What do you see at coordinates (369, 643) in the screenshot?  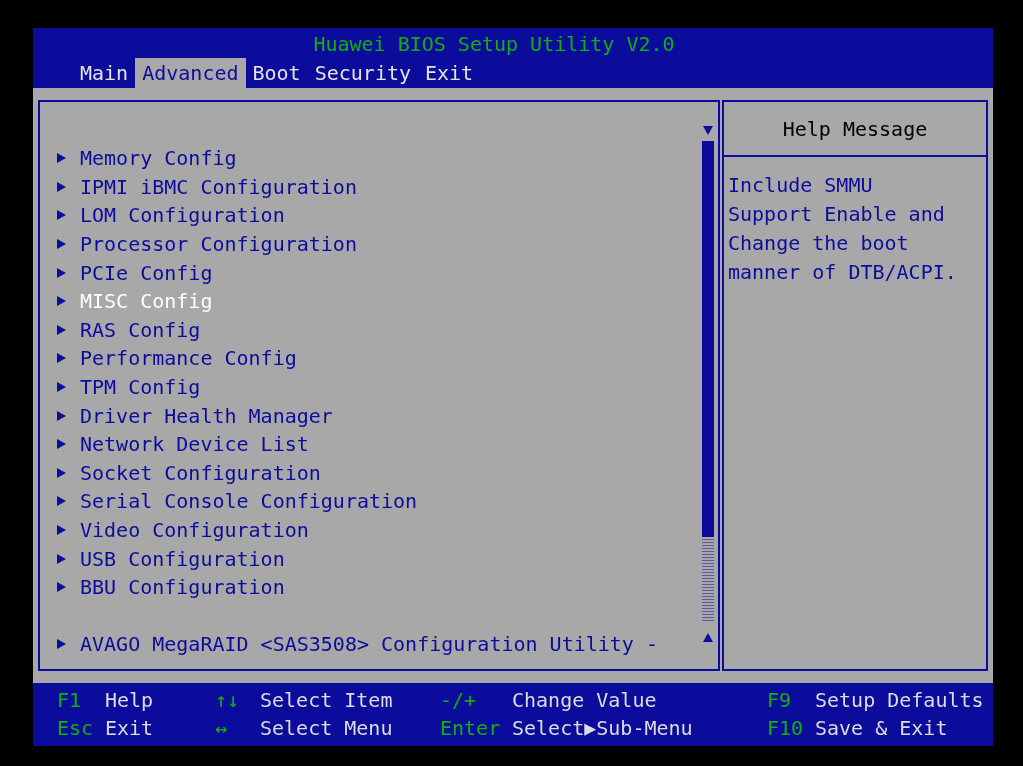 I see `menu-item: AVAGO MegaRAID <SAS3508> Configuration Utility -` at bounding box center [369, 643].